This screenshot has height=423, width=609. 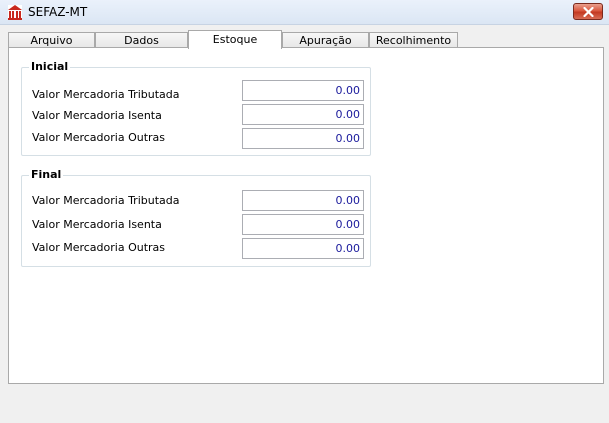 I want to click on input-final-isenta: 0.00, so click(x=303, y=224).